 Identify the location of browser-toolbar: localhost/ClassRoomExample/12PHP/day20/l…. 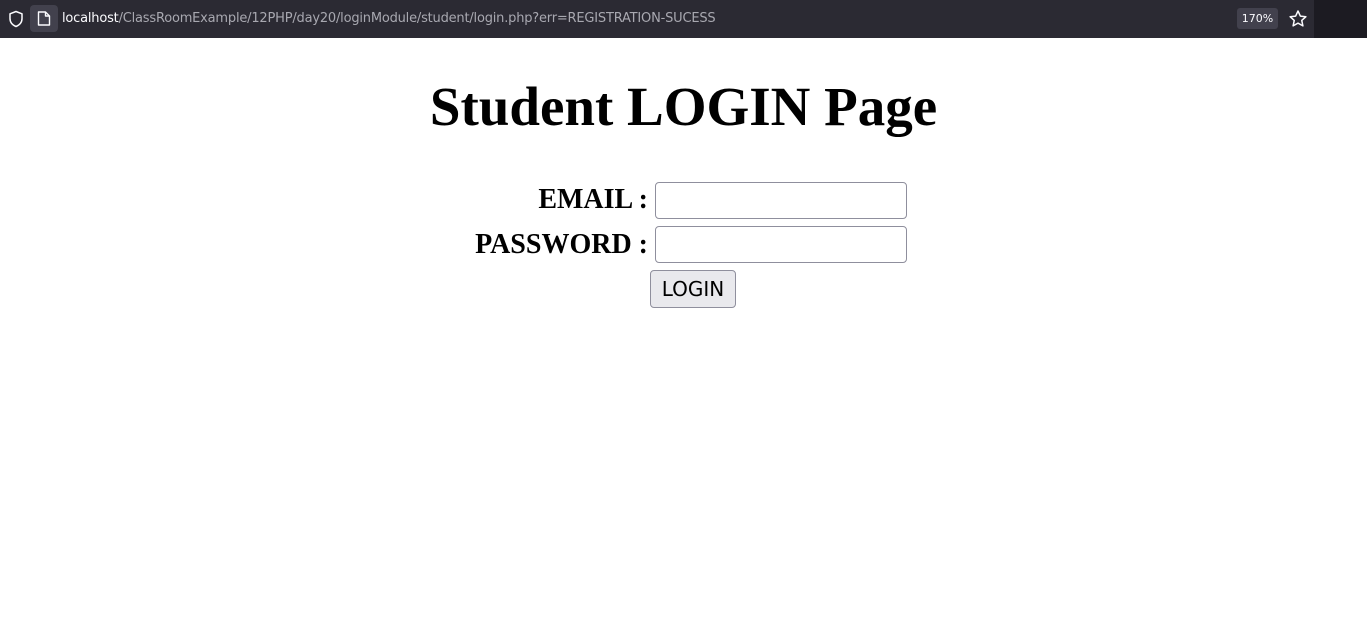
(683, 19).